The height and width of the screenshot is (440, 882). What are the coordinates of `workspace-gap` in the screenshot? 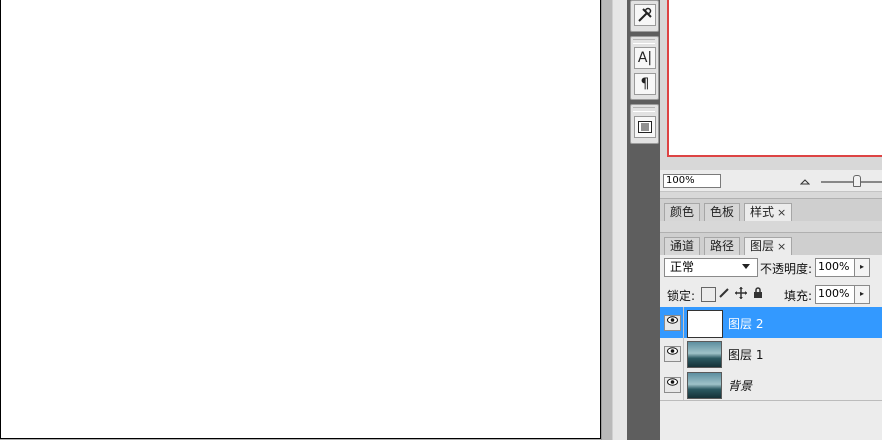 It's located at (606, 220).